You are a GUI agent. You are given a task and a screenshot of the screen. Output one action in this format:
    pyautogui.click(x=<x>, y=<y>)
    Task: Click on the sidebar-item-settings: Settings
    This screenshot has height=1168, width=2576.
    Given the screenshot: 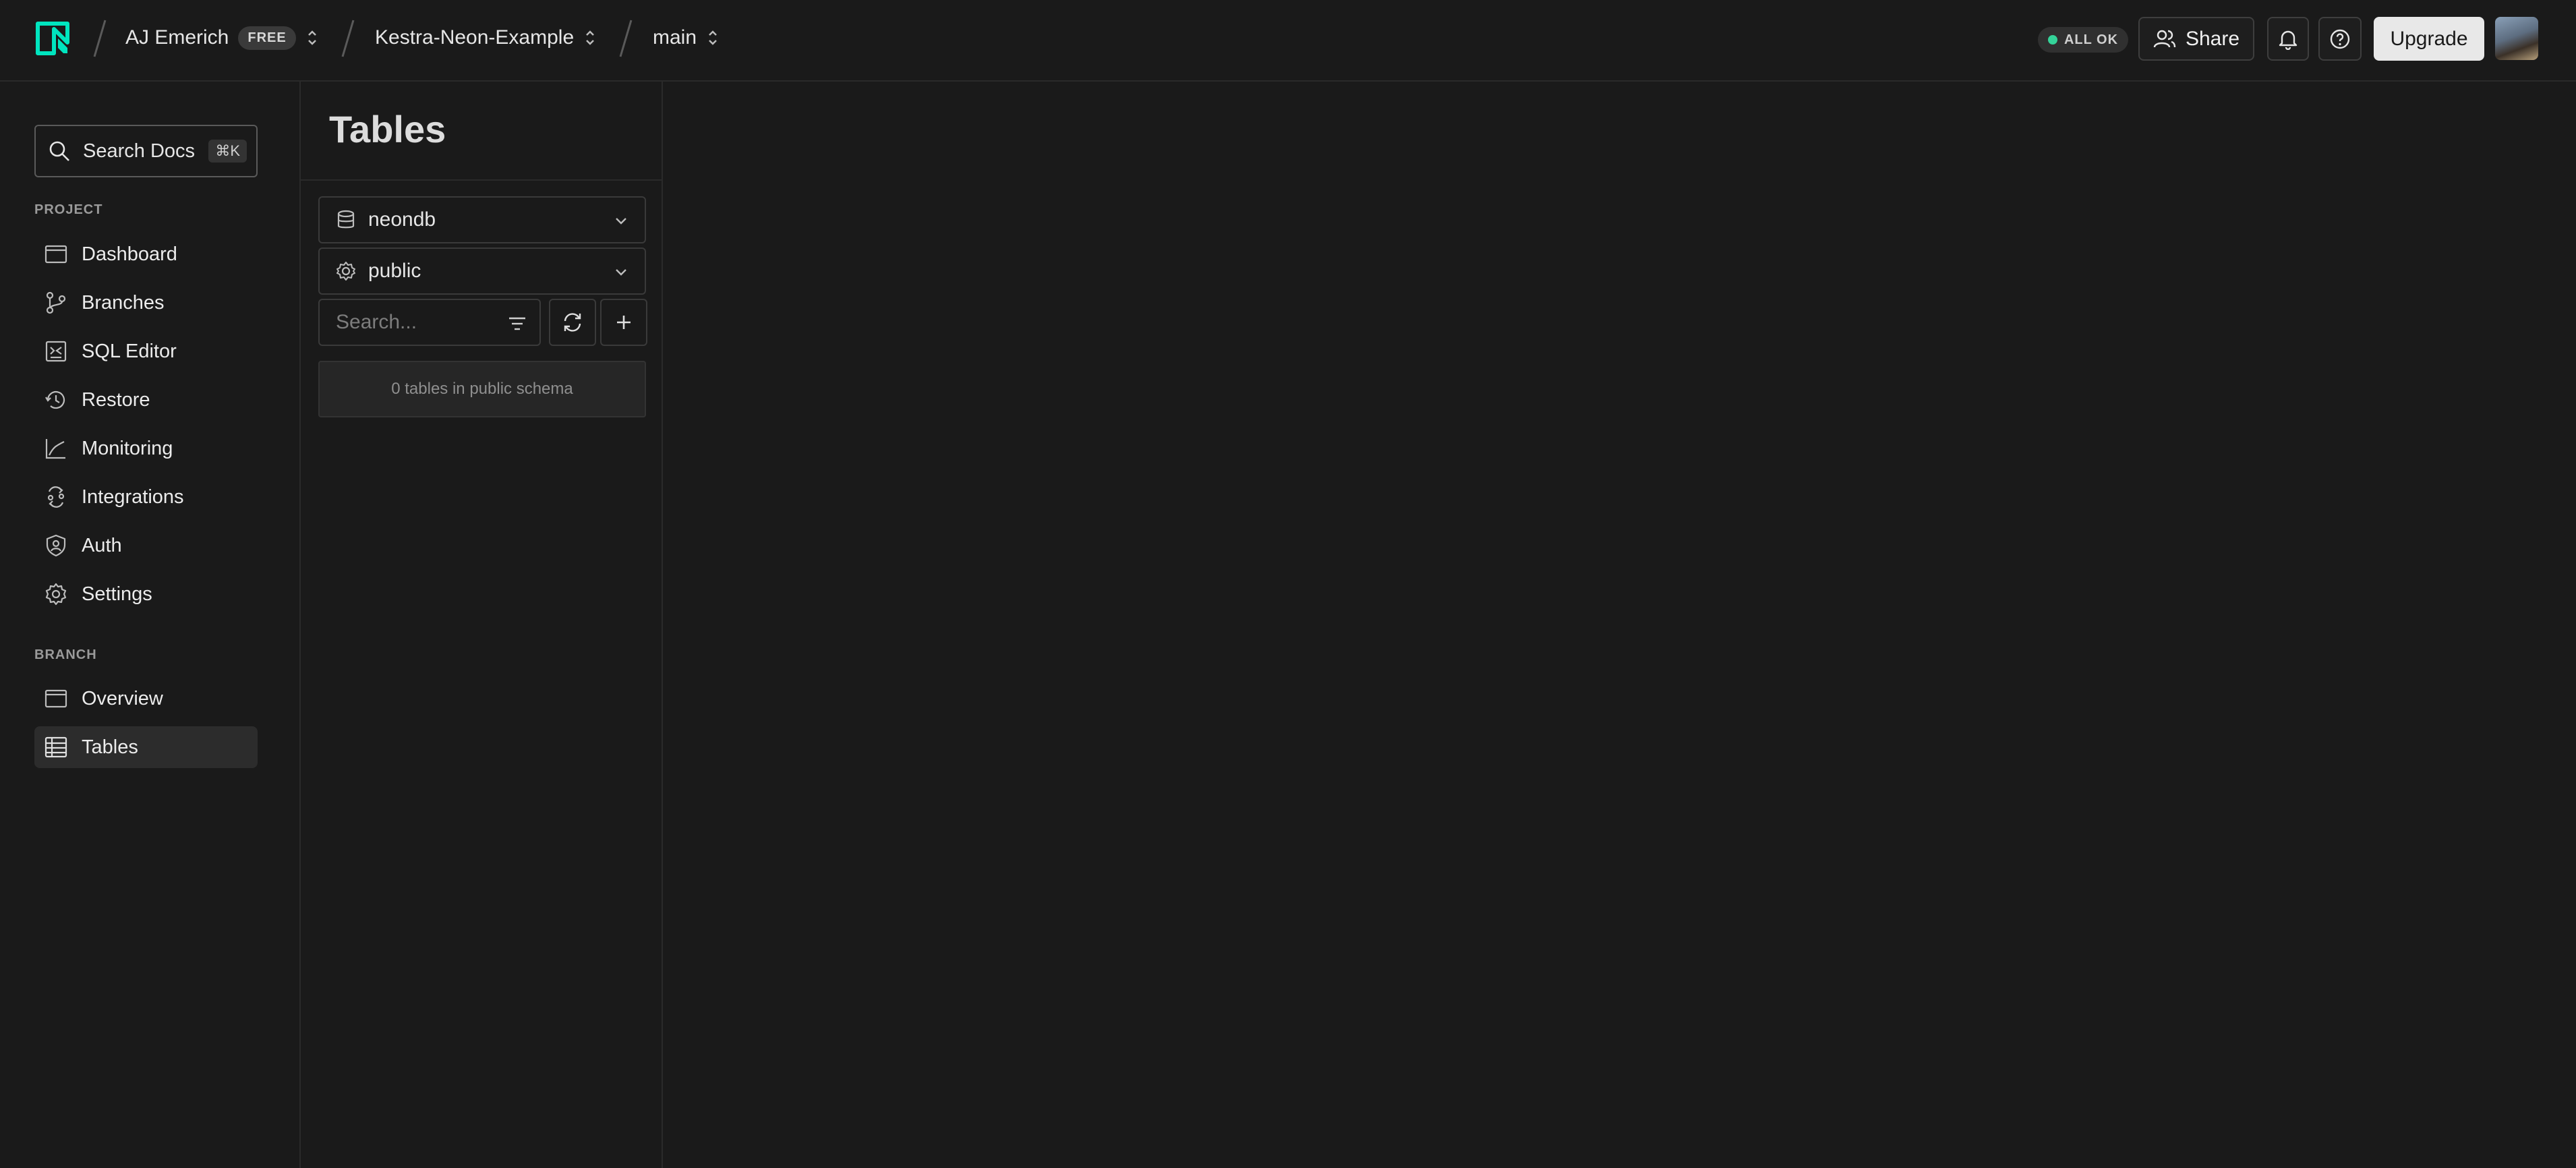 What is the action you would take?
    pyautogui.click(x=146, y=594)
    